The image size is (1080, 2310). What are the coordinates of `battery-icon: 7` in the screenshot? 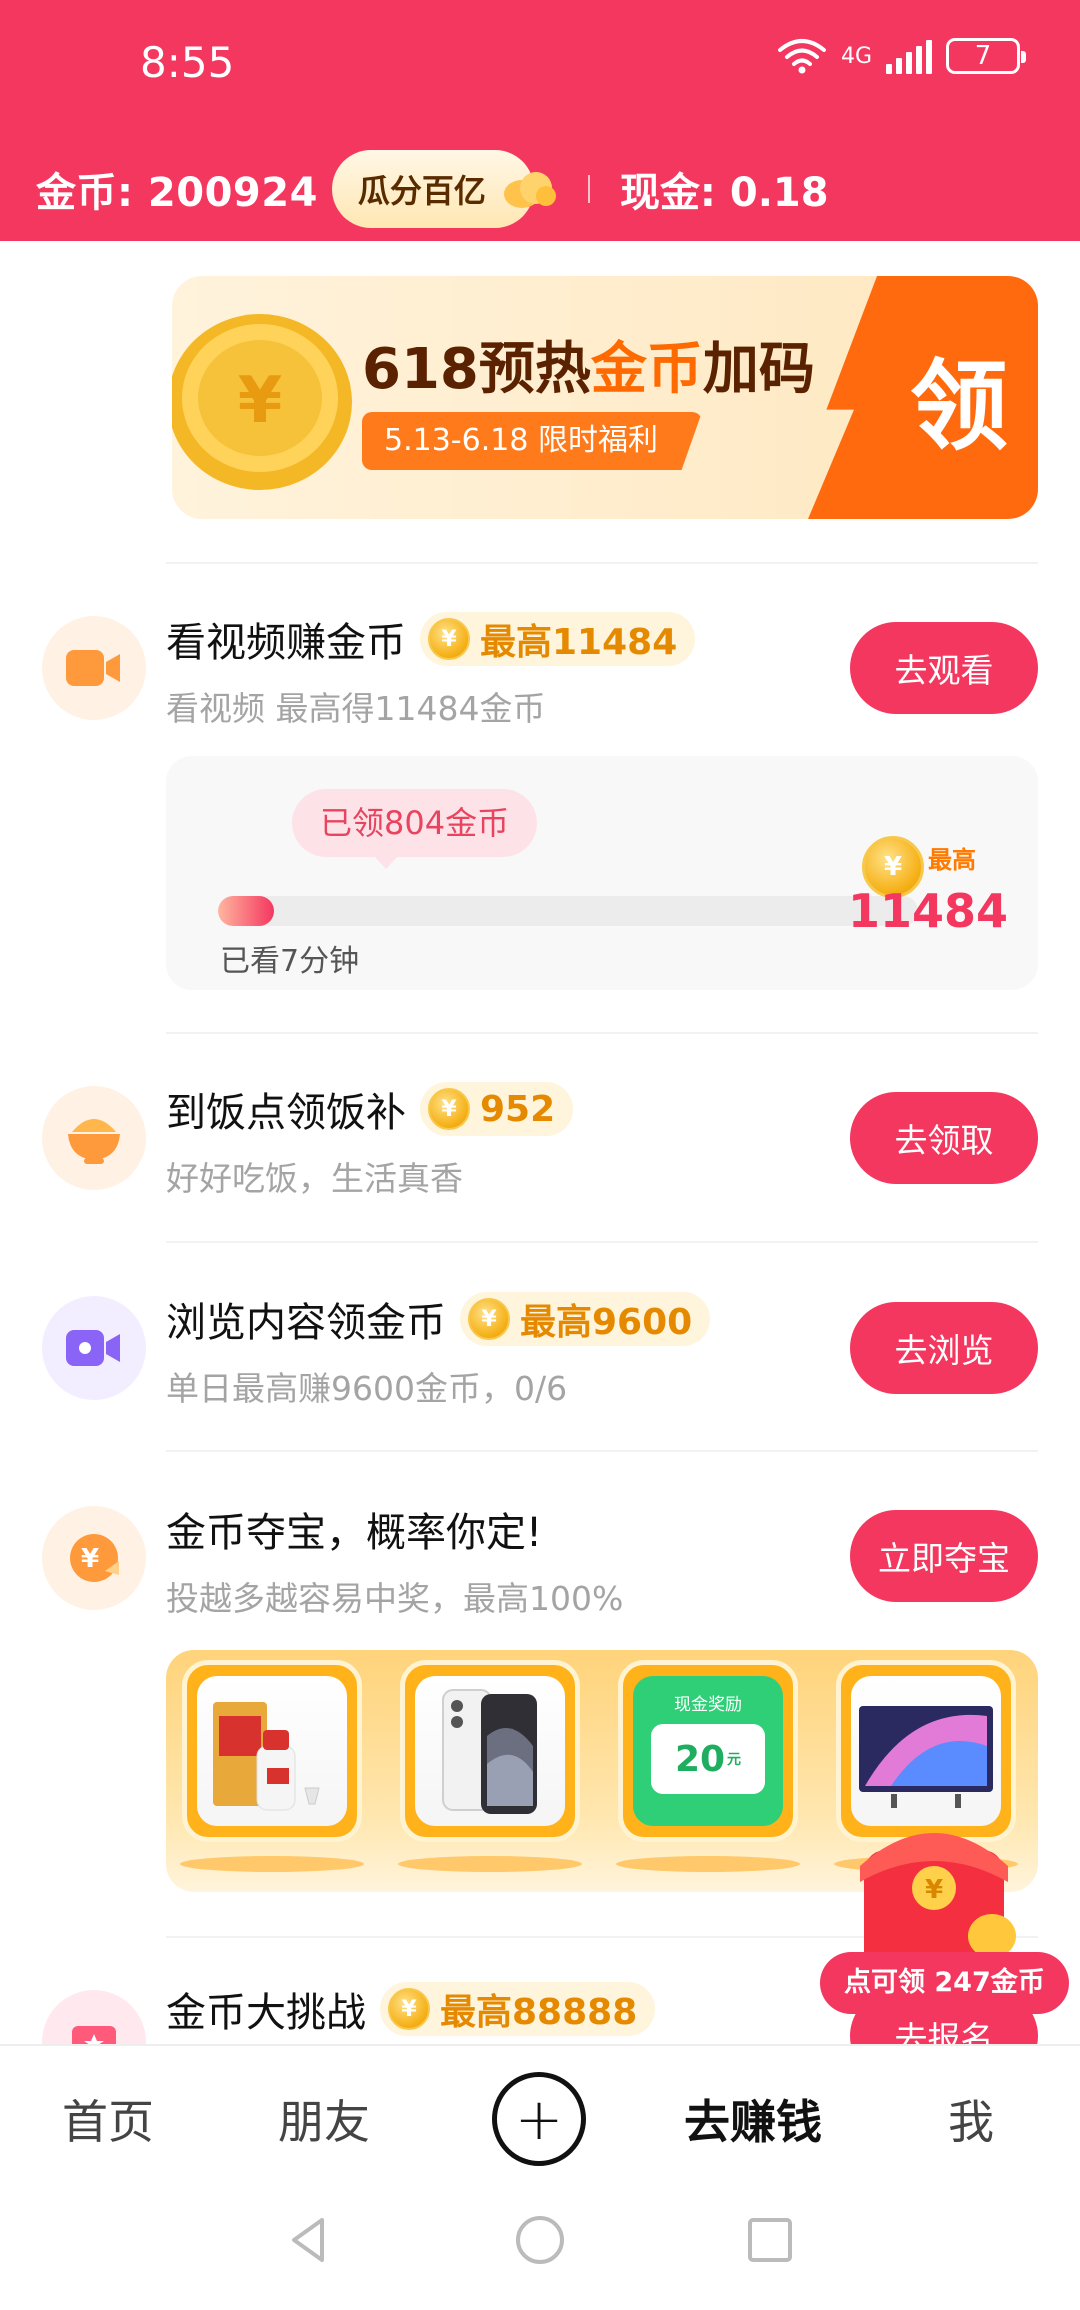 It's located at (986, 56).